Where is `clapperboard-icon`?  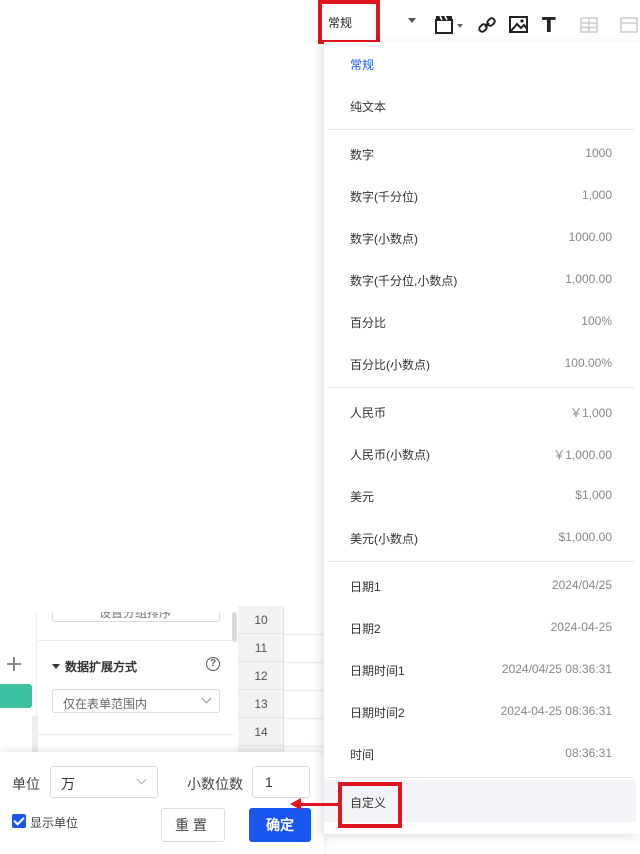 clapperboard-icon is located at coordinates (445, 25).